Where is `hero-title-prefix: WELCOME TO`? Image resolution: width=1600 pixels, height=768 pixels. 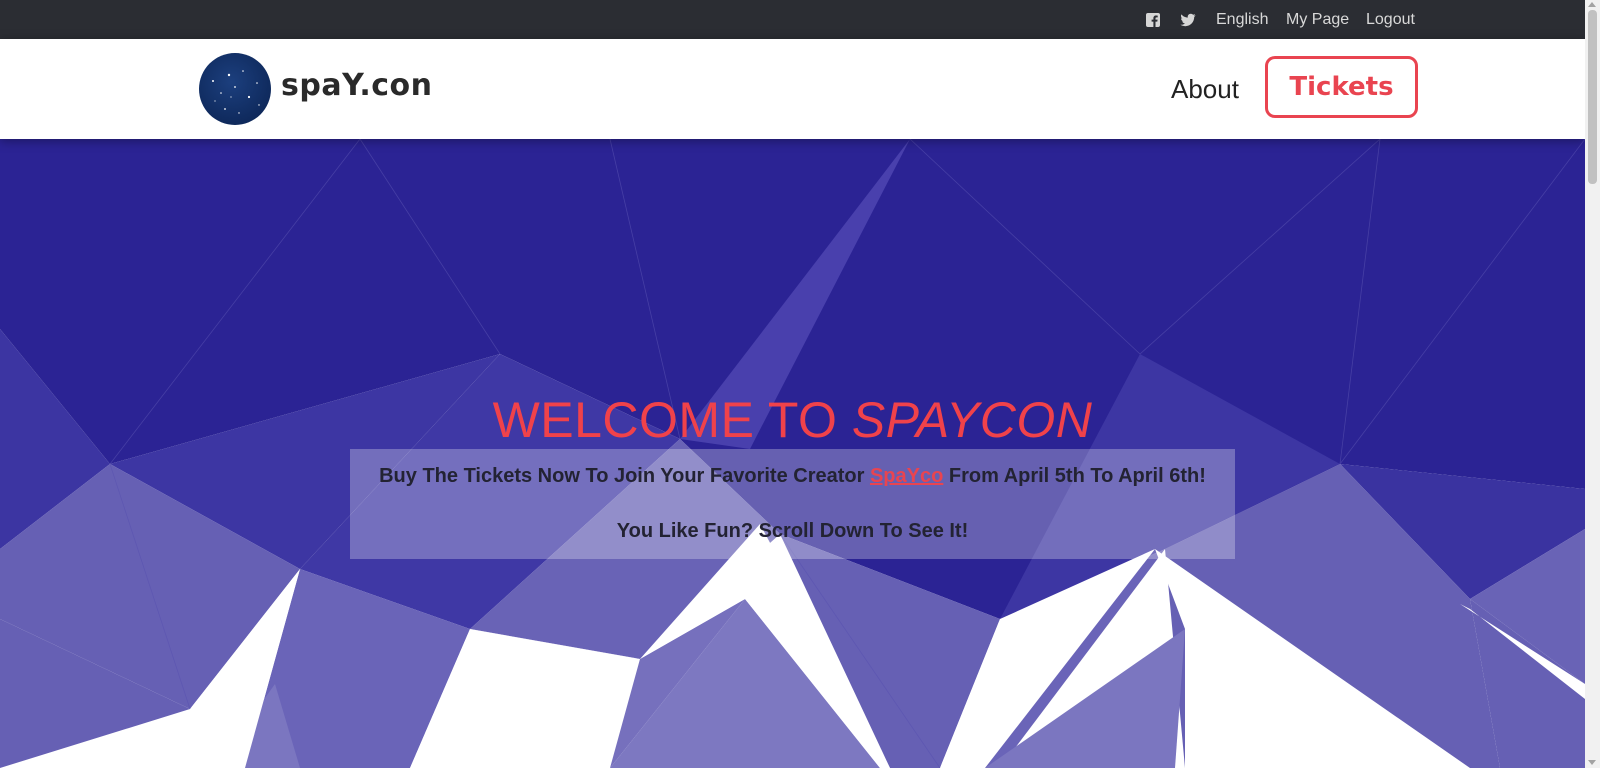 hero-title-prefix: WELCOME TO is located at coordinates (672, 420).